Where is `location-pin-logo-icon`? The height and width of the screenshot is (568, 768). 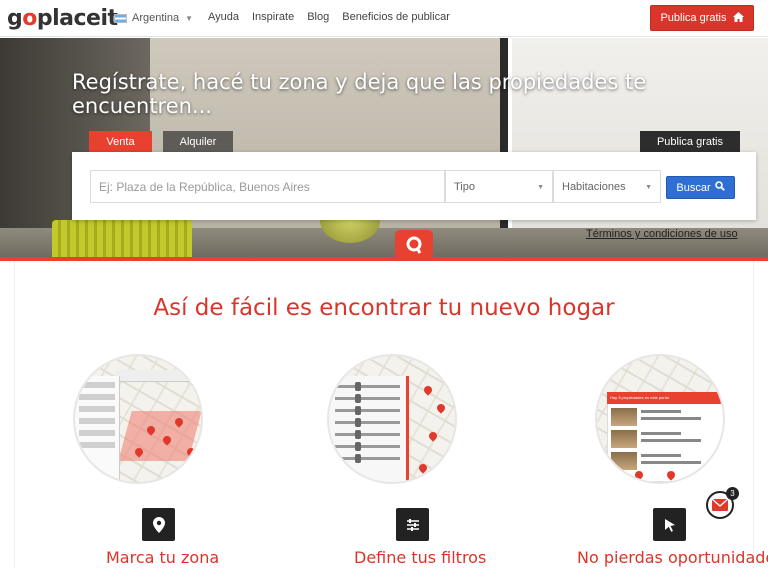
location-pin-logo-icon is located at coordinates (414, 245).